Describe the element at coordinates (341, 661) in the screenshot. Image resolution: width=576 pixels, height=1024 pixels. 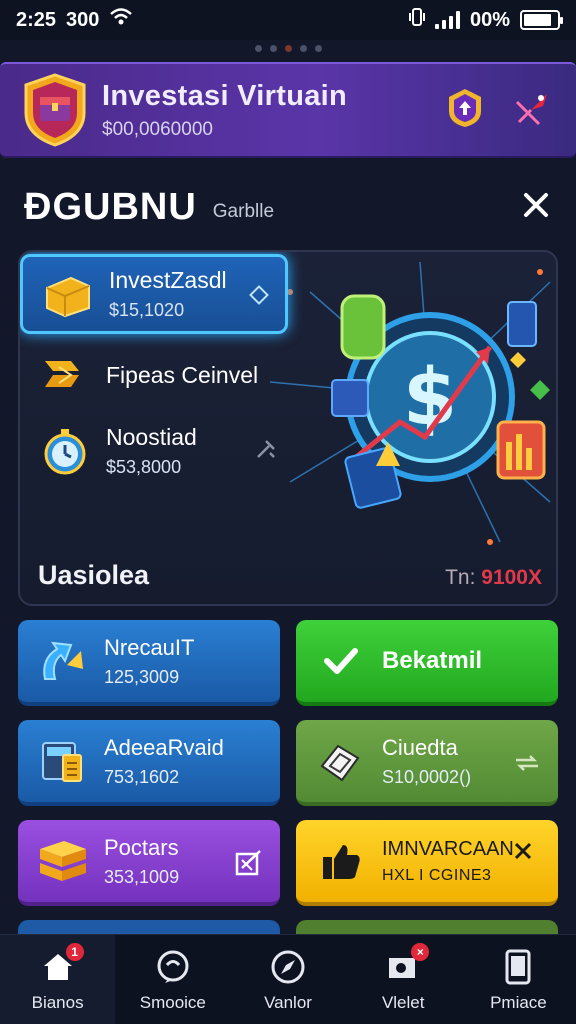
I see `check-icon` at that location.